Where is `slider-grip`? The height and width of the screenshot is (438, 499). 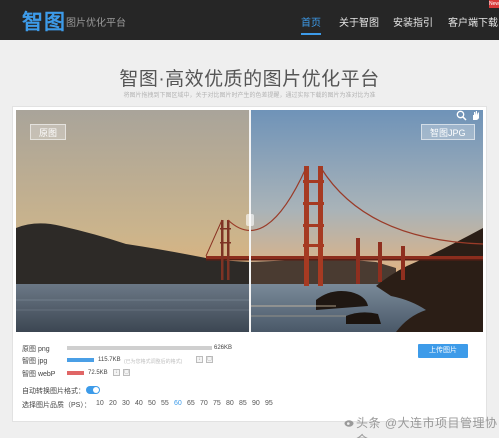 slider-grip is located at coordinates (250, 220).